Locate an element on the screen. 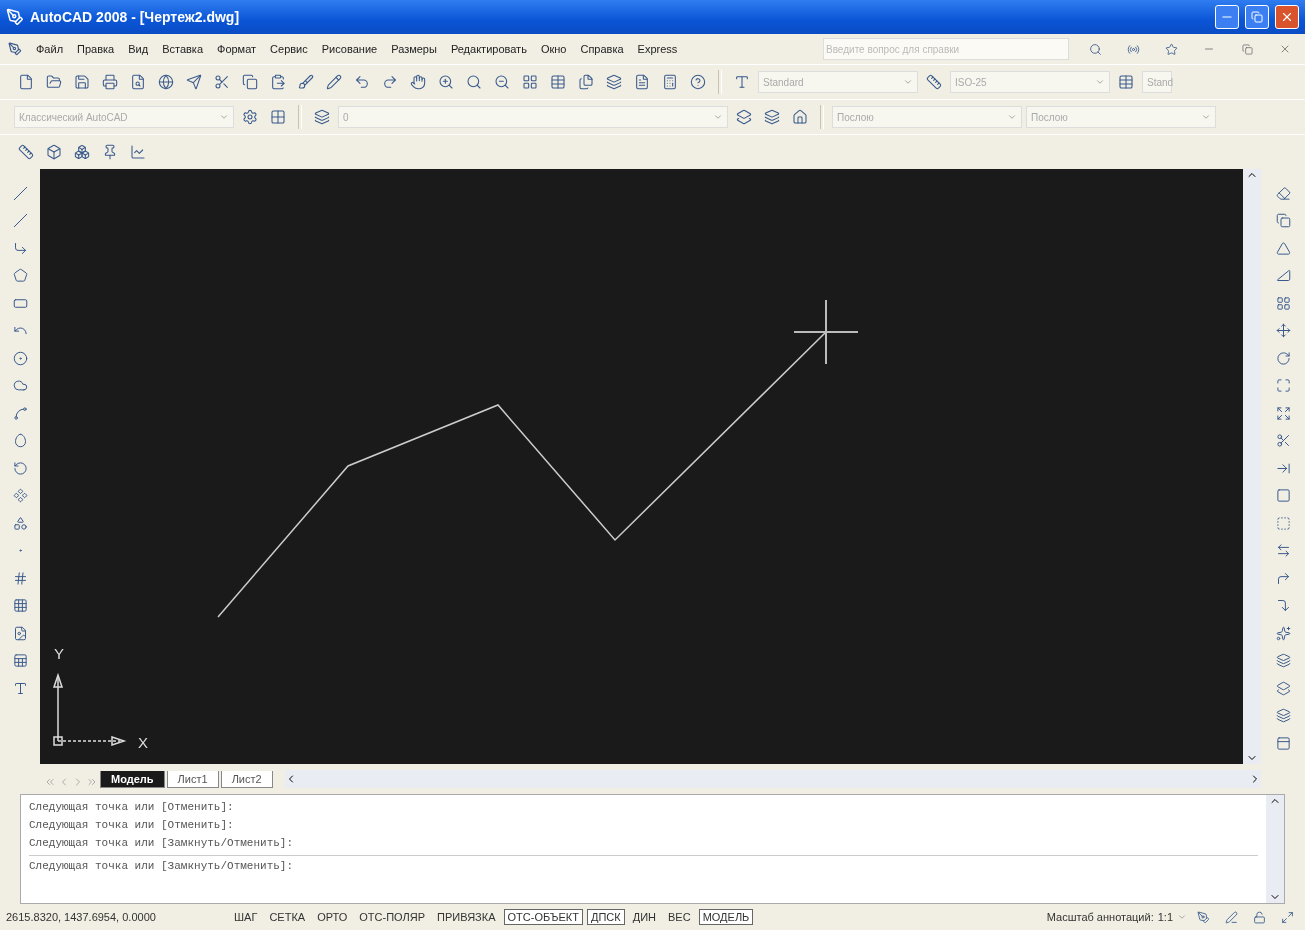 Image resolution: width=1305 pixels, height=930 pixels. status-toggle: СЕТКА is located at coordinates (287, 917).